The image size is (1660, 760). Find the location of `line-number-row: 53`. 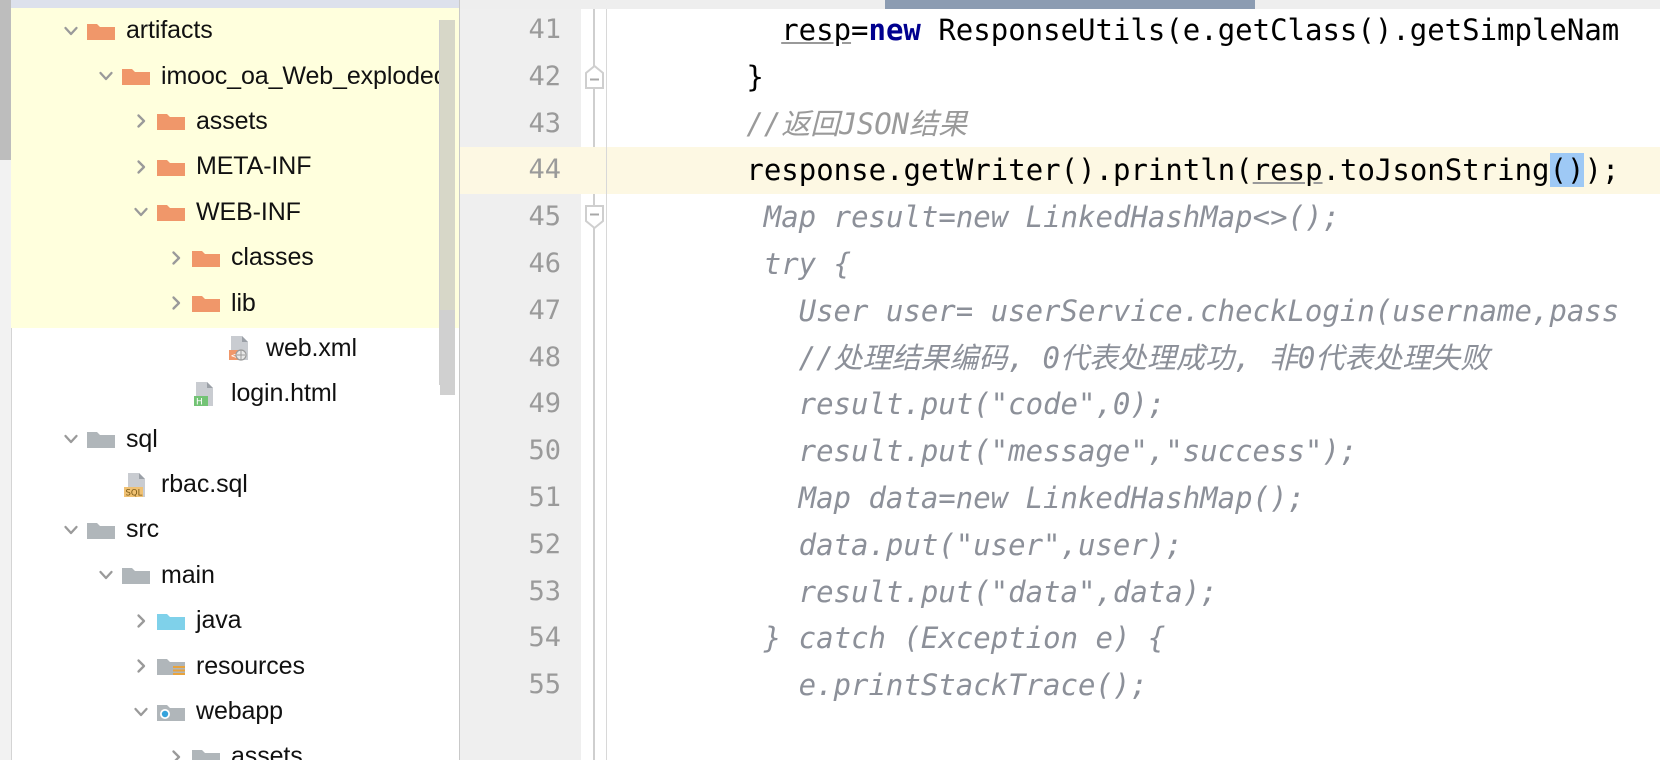

line-number-row: 53 is located at coordinates (520, 592).